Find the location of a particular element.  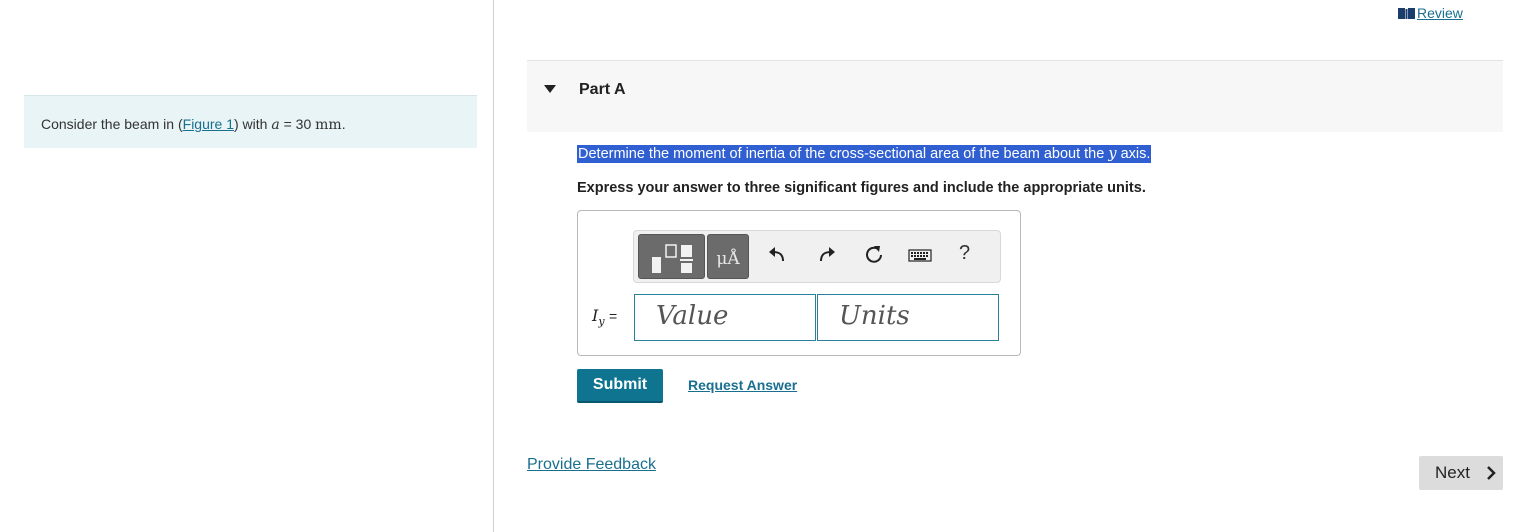

figure-link: Figure 1 is located at coordinates (208, 124).